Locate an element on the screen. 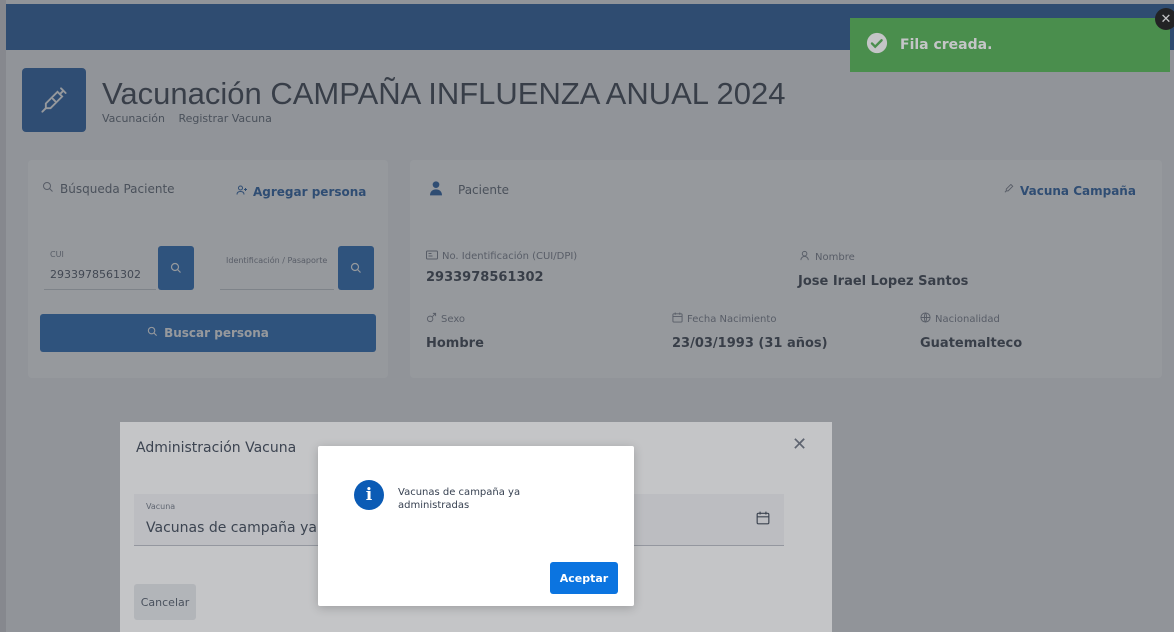 This screenshot has width=1174, height=632. accept-button: Aceptar is located at coordinates (584, 578).